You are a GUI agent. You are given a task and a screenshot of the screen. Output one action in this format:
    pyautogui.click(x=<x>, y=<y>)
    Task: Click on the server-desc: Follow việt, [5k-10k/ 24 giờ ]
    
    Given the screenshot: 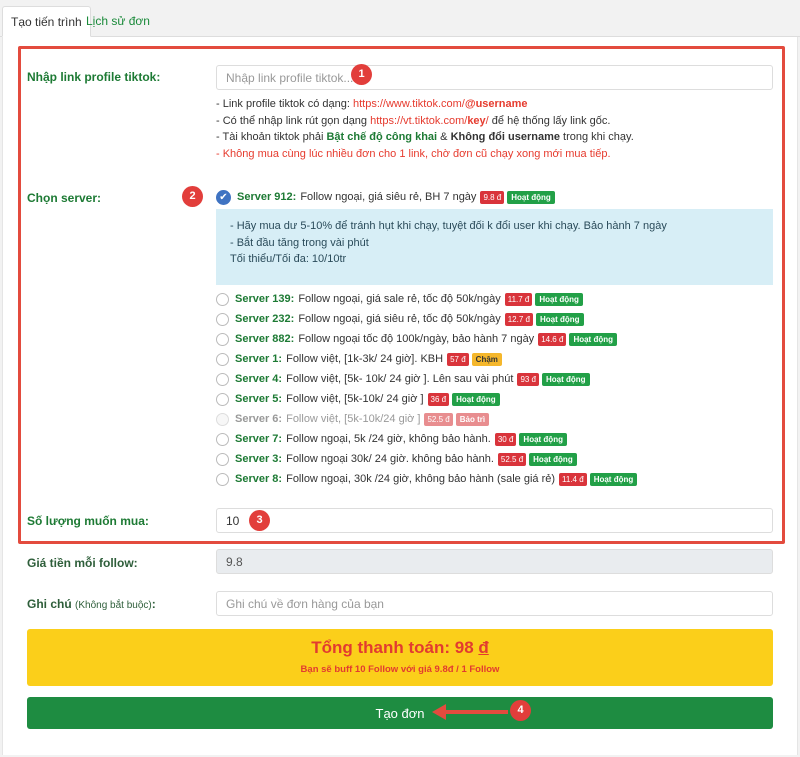 What is the action you would take?
    pyautogui.click(x=355, y=399)
    